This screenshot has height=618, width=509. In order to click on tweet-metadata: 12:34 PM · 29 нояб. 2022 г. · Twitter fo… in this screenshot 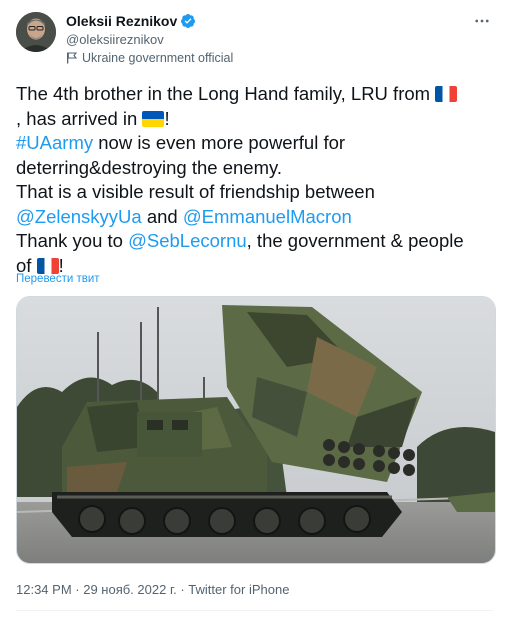, I will do `click(152, 589)`.